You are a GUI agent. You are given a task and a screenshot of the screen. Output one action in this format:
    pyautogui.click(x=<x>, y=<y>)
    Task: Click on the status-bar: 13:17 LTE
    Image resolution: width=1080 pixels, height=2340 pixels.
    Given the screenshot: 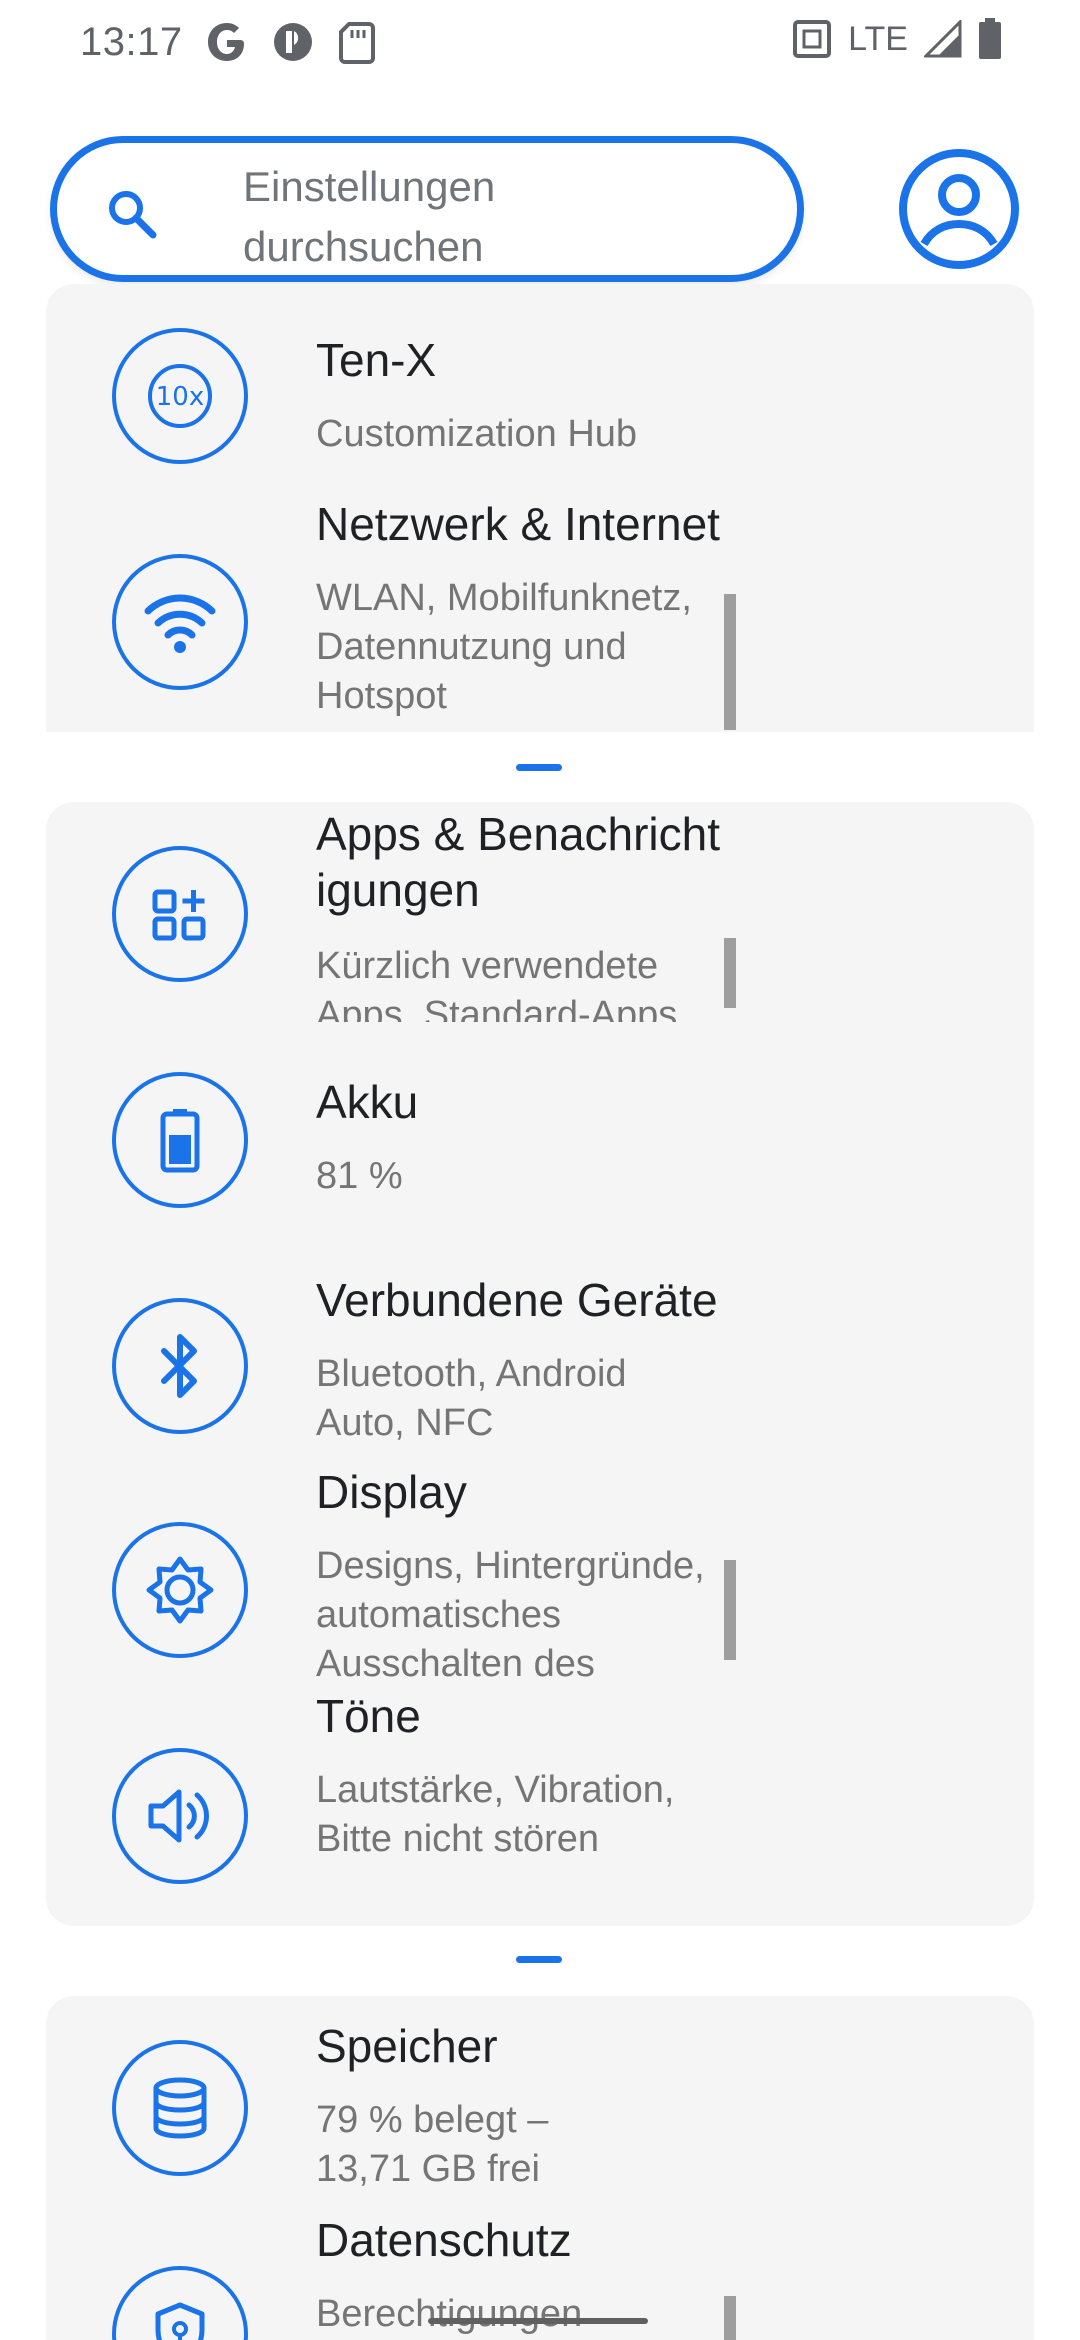 What is the action you would take?
    pyautogui.click(x=540, y=45)
    